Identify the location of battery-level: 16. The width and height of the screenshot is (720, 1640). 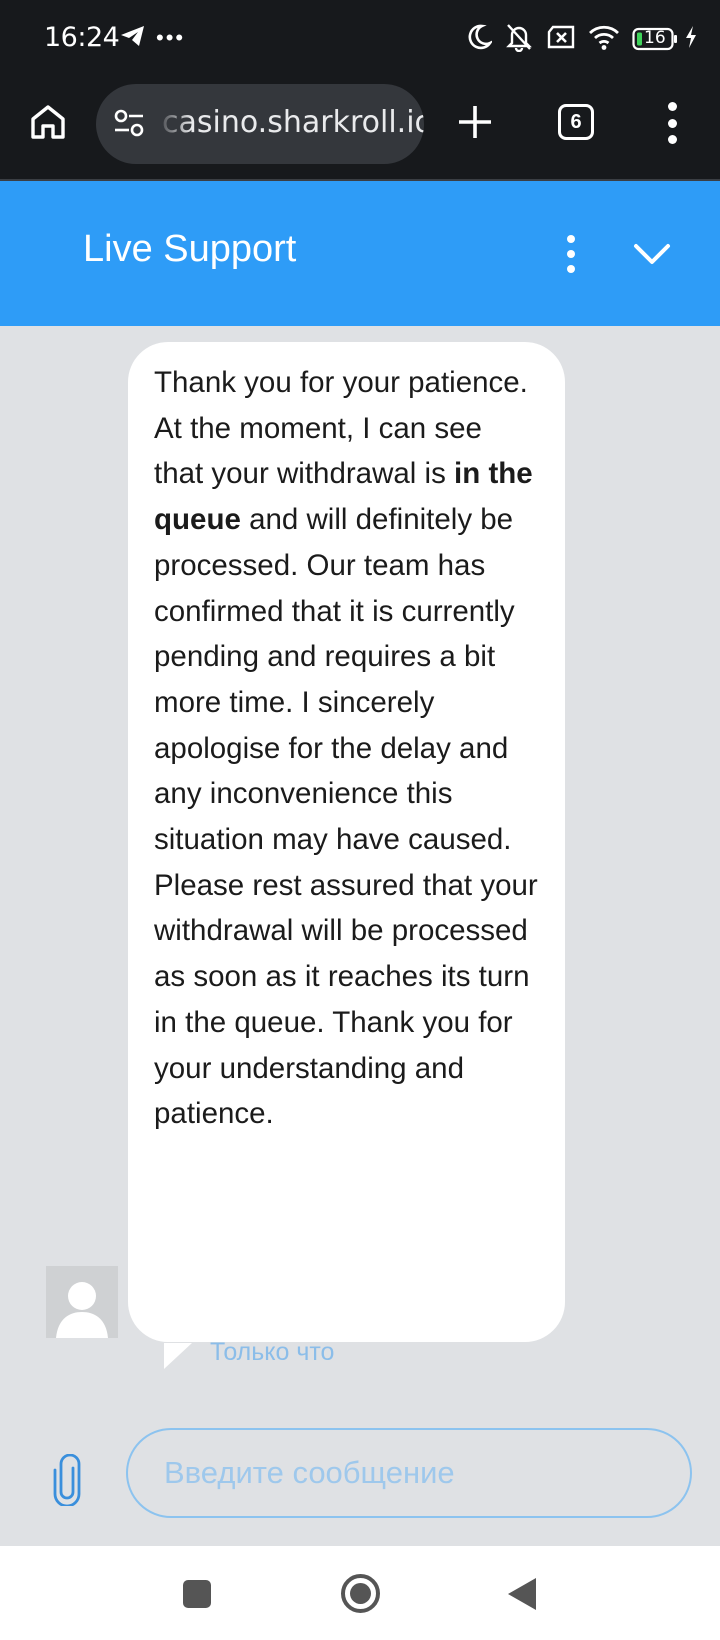
(655, 38).